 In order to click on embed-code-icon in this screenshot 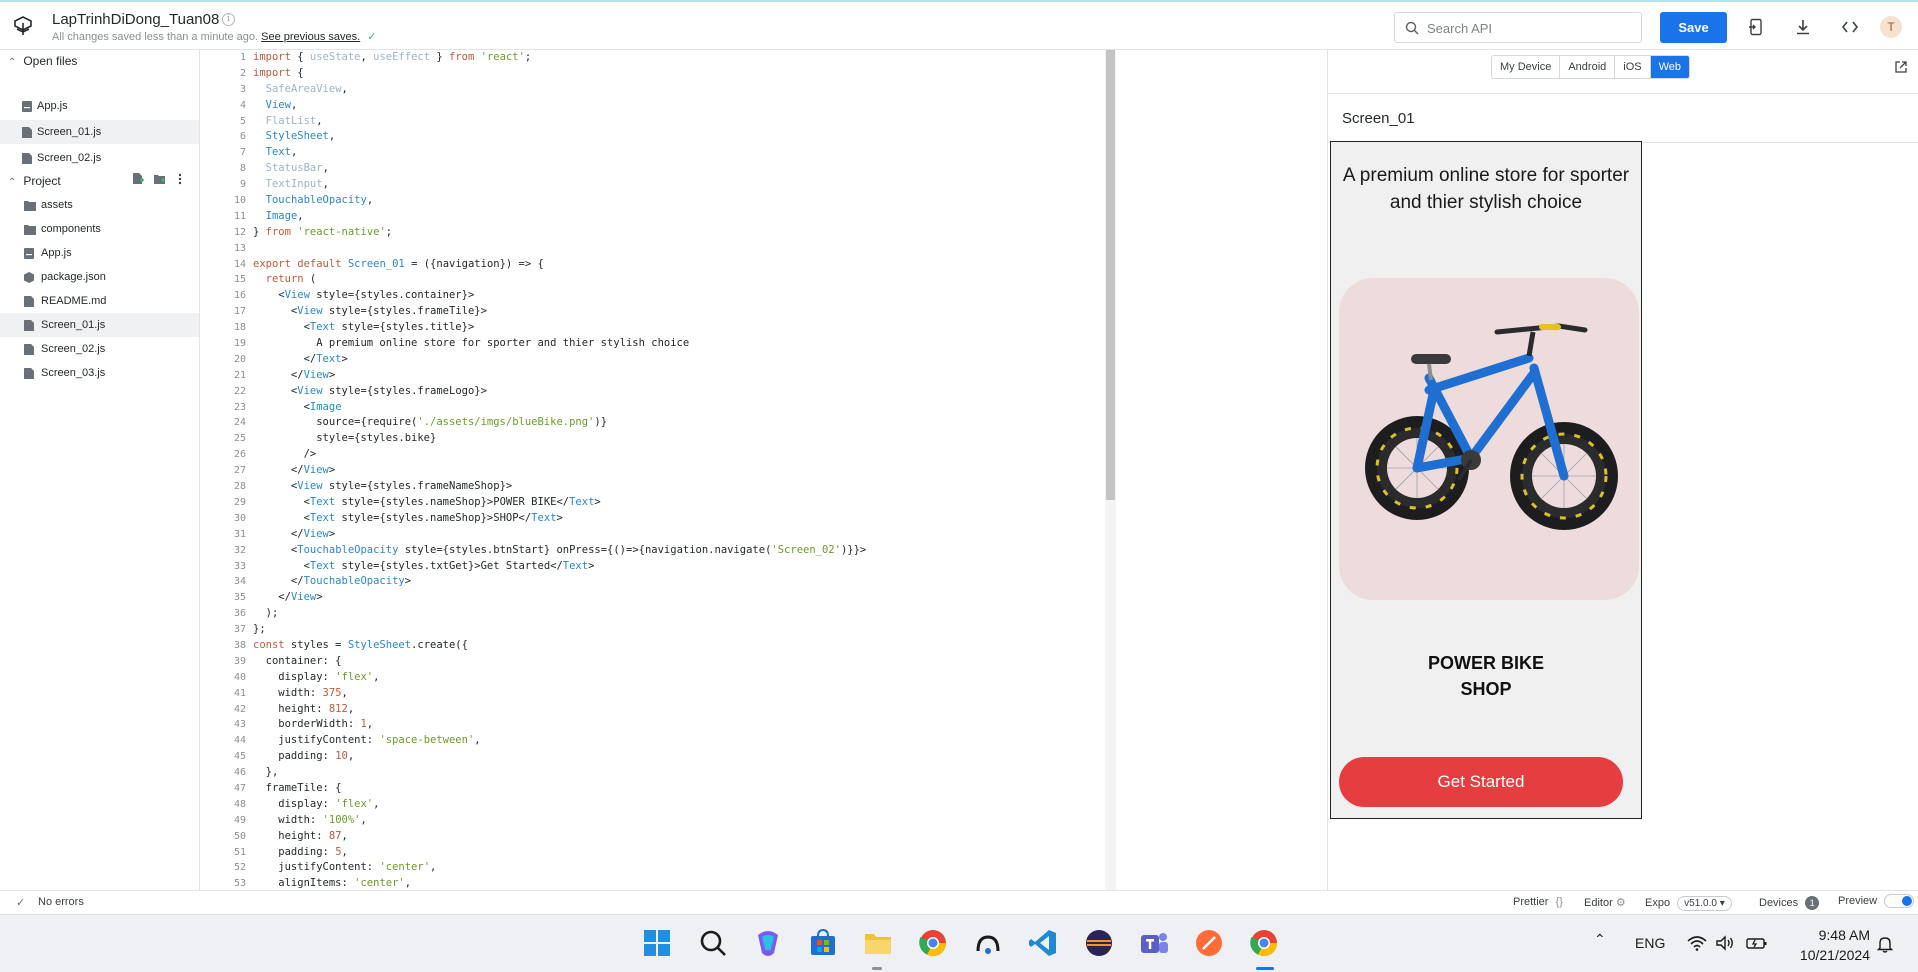, I will do `click(1850, 27)`.